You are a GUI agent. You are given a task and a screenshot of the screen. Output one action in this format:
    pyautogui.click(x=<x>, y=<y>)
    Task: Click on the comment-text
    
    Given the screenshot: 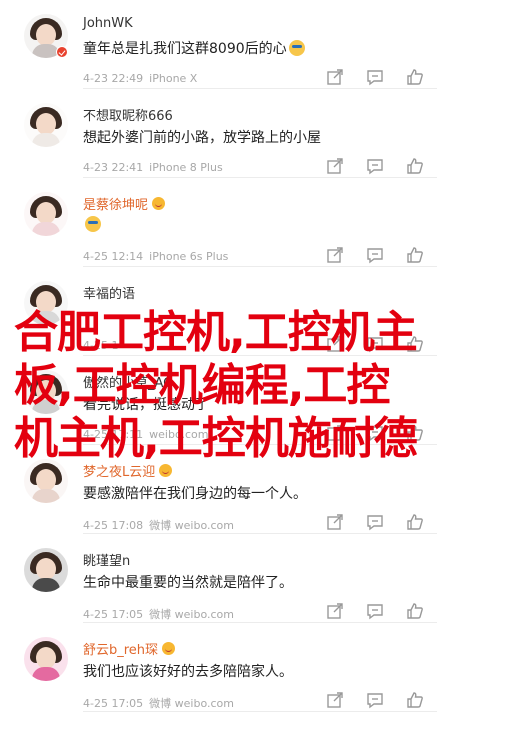 What is the action you would take?
    pyautogui.click(x=92, y=224)
    